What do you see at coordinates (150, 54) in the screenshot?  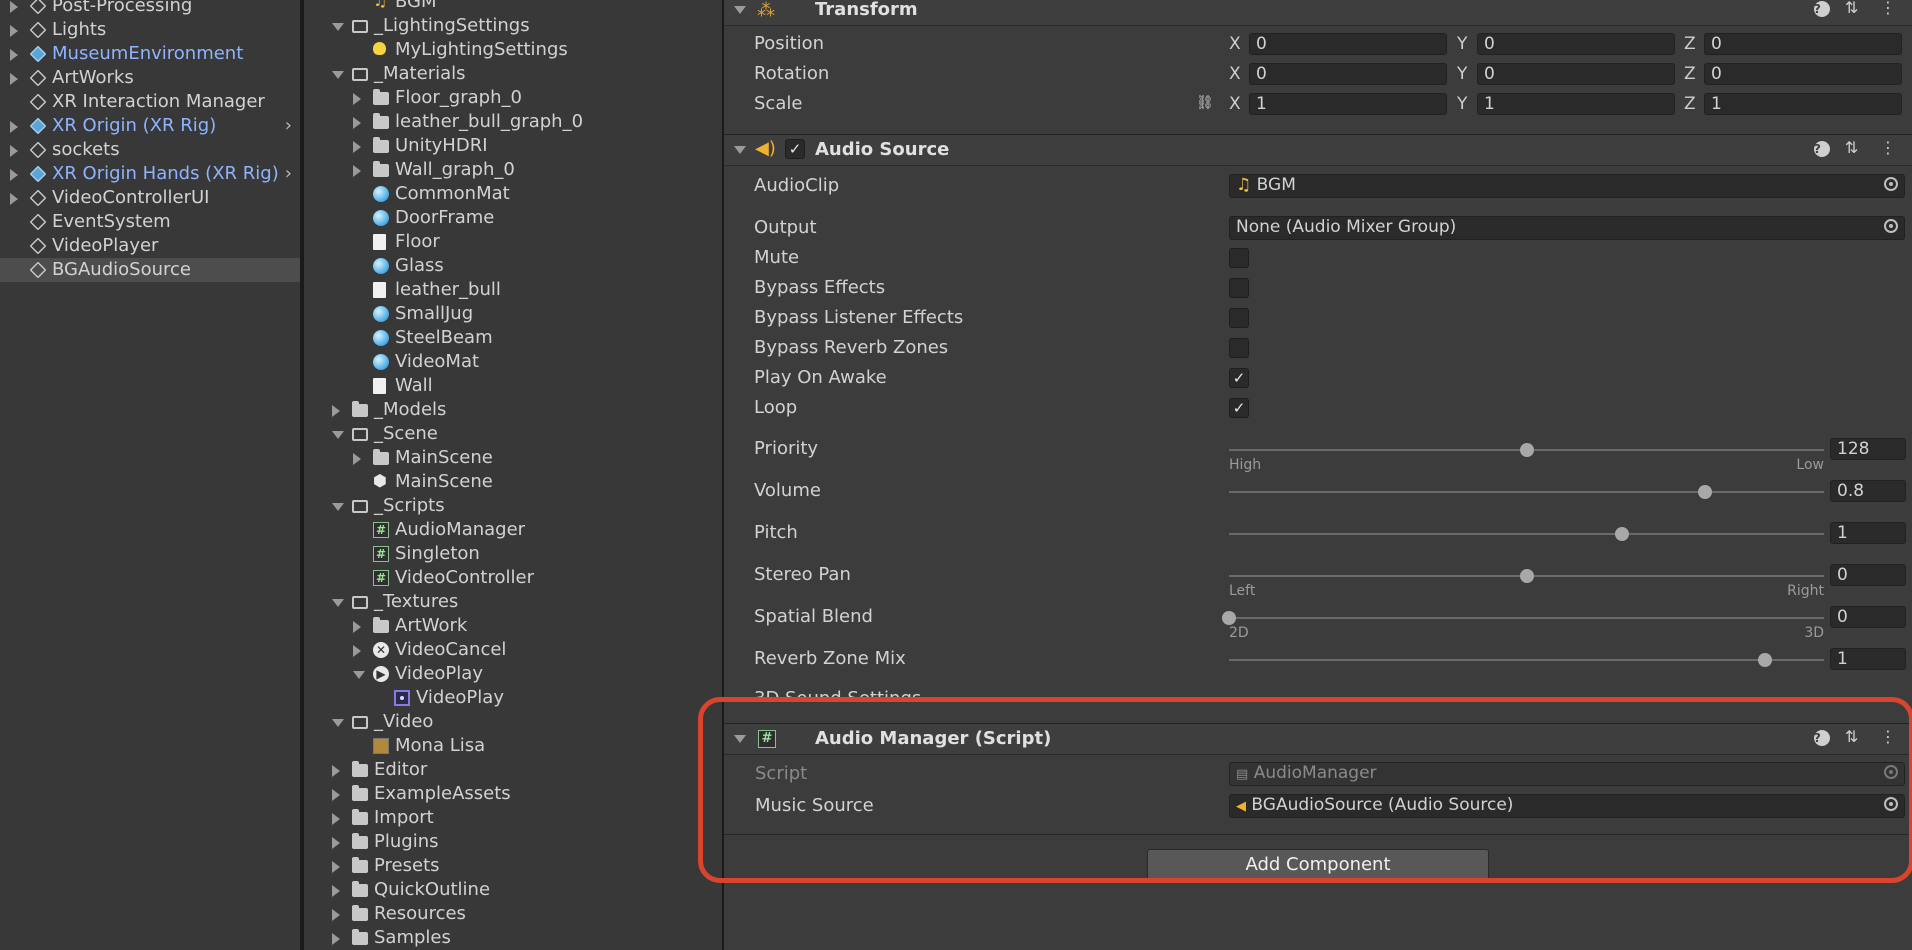 I see `hierarchy-item: MuseumEnvironment` at bounding box center [150, 54].